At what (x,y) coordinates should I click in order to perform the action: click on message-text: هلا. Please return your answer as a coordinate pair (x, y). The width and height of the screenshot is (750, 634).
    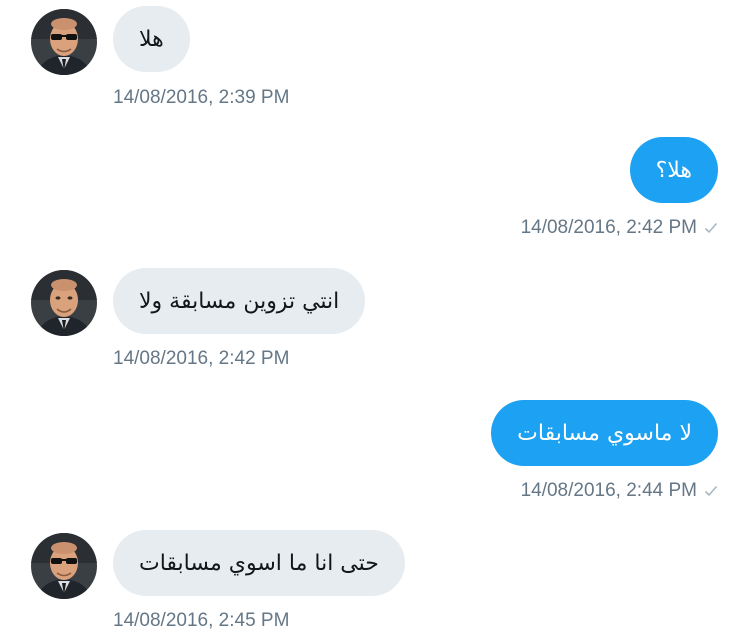
    Looking at the image, I should click on (151, 39).